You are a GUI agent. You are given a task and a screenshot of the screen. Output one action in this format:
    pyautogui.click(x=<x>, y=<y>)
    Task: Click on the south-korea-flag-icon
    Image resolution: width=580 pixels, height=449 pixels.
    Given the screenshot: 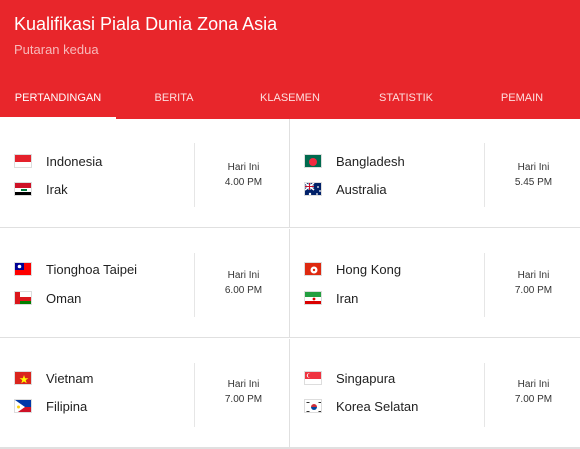 What is the action you would take?
    pyautogui.click(x=313, y=406)
    